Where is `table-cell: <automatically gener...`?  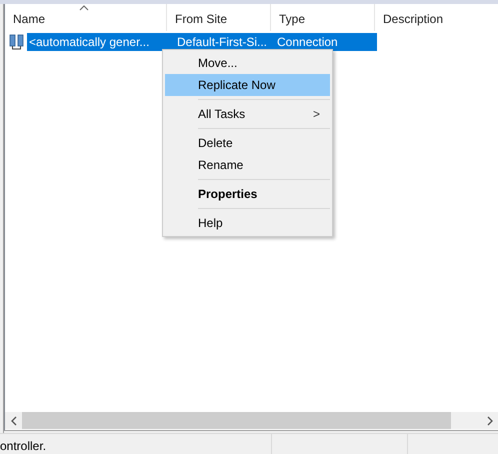
table-cell: <automatically gener... is located at coordinates (89, 42).